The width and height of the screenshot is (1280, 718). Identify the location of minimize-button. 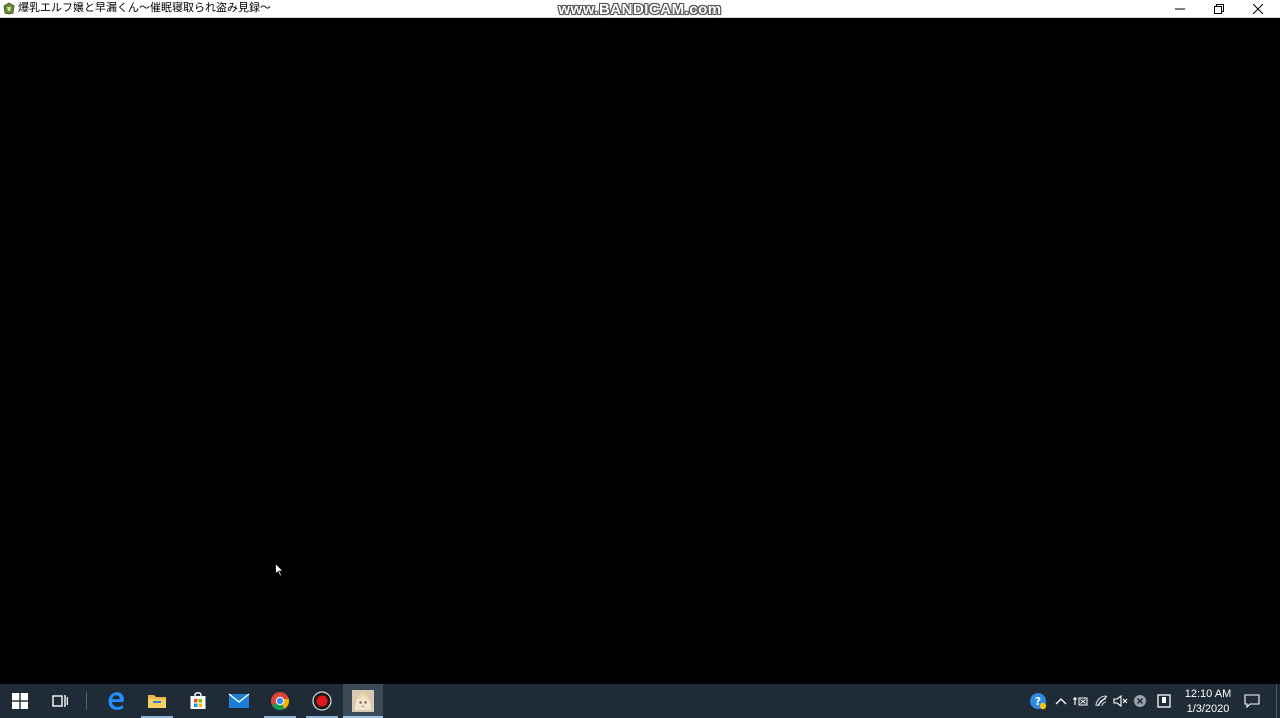
(1180, 8).